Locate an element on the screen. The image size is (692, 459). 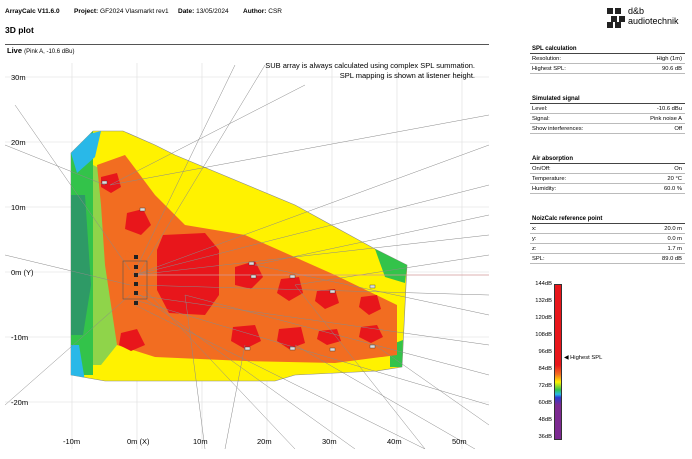
scale-tick: 108dB is located at coordinates (543, 335).